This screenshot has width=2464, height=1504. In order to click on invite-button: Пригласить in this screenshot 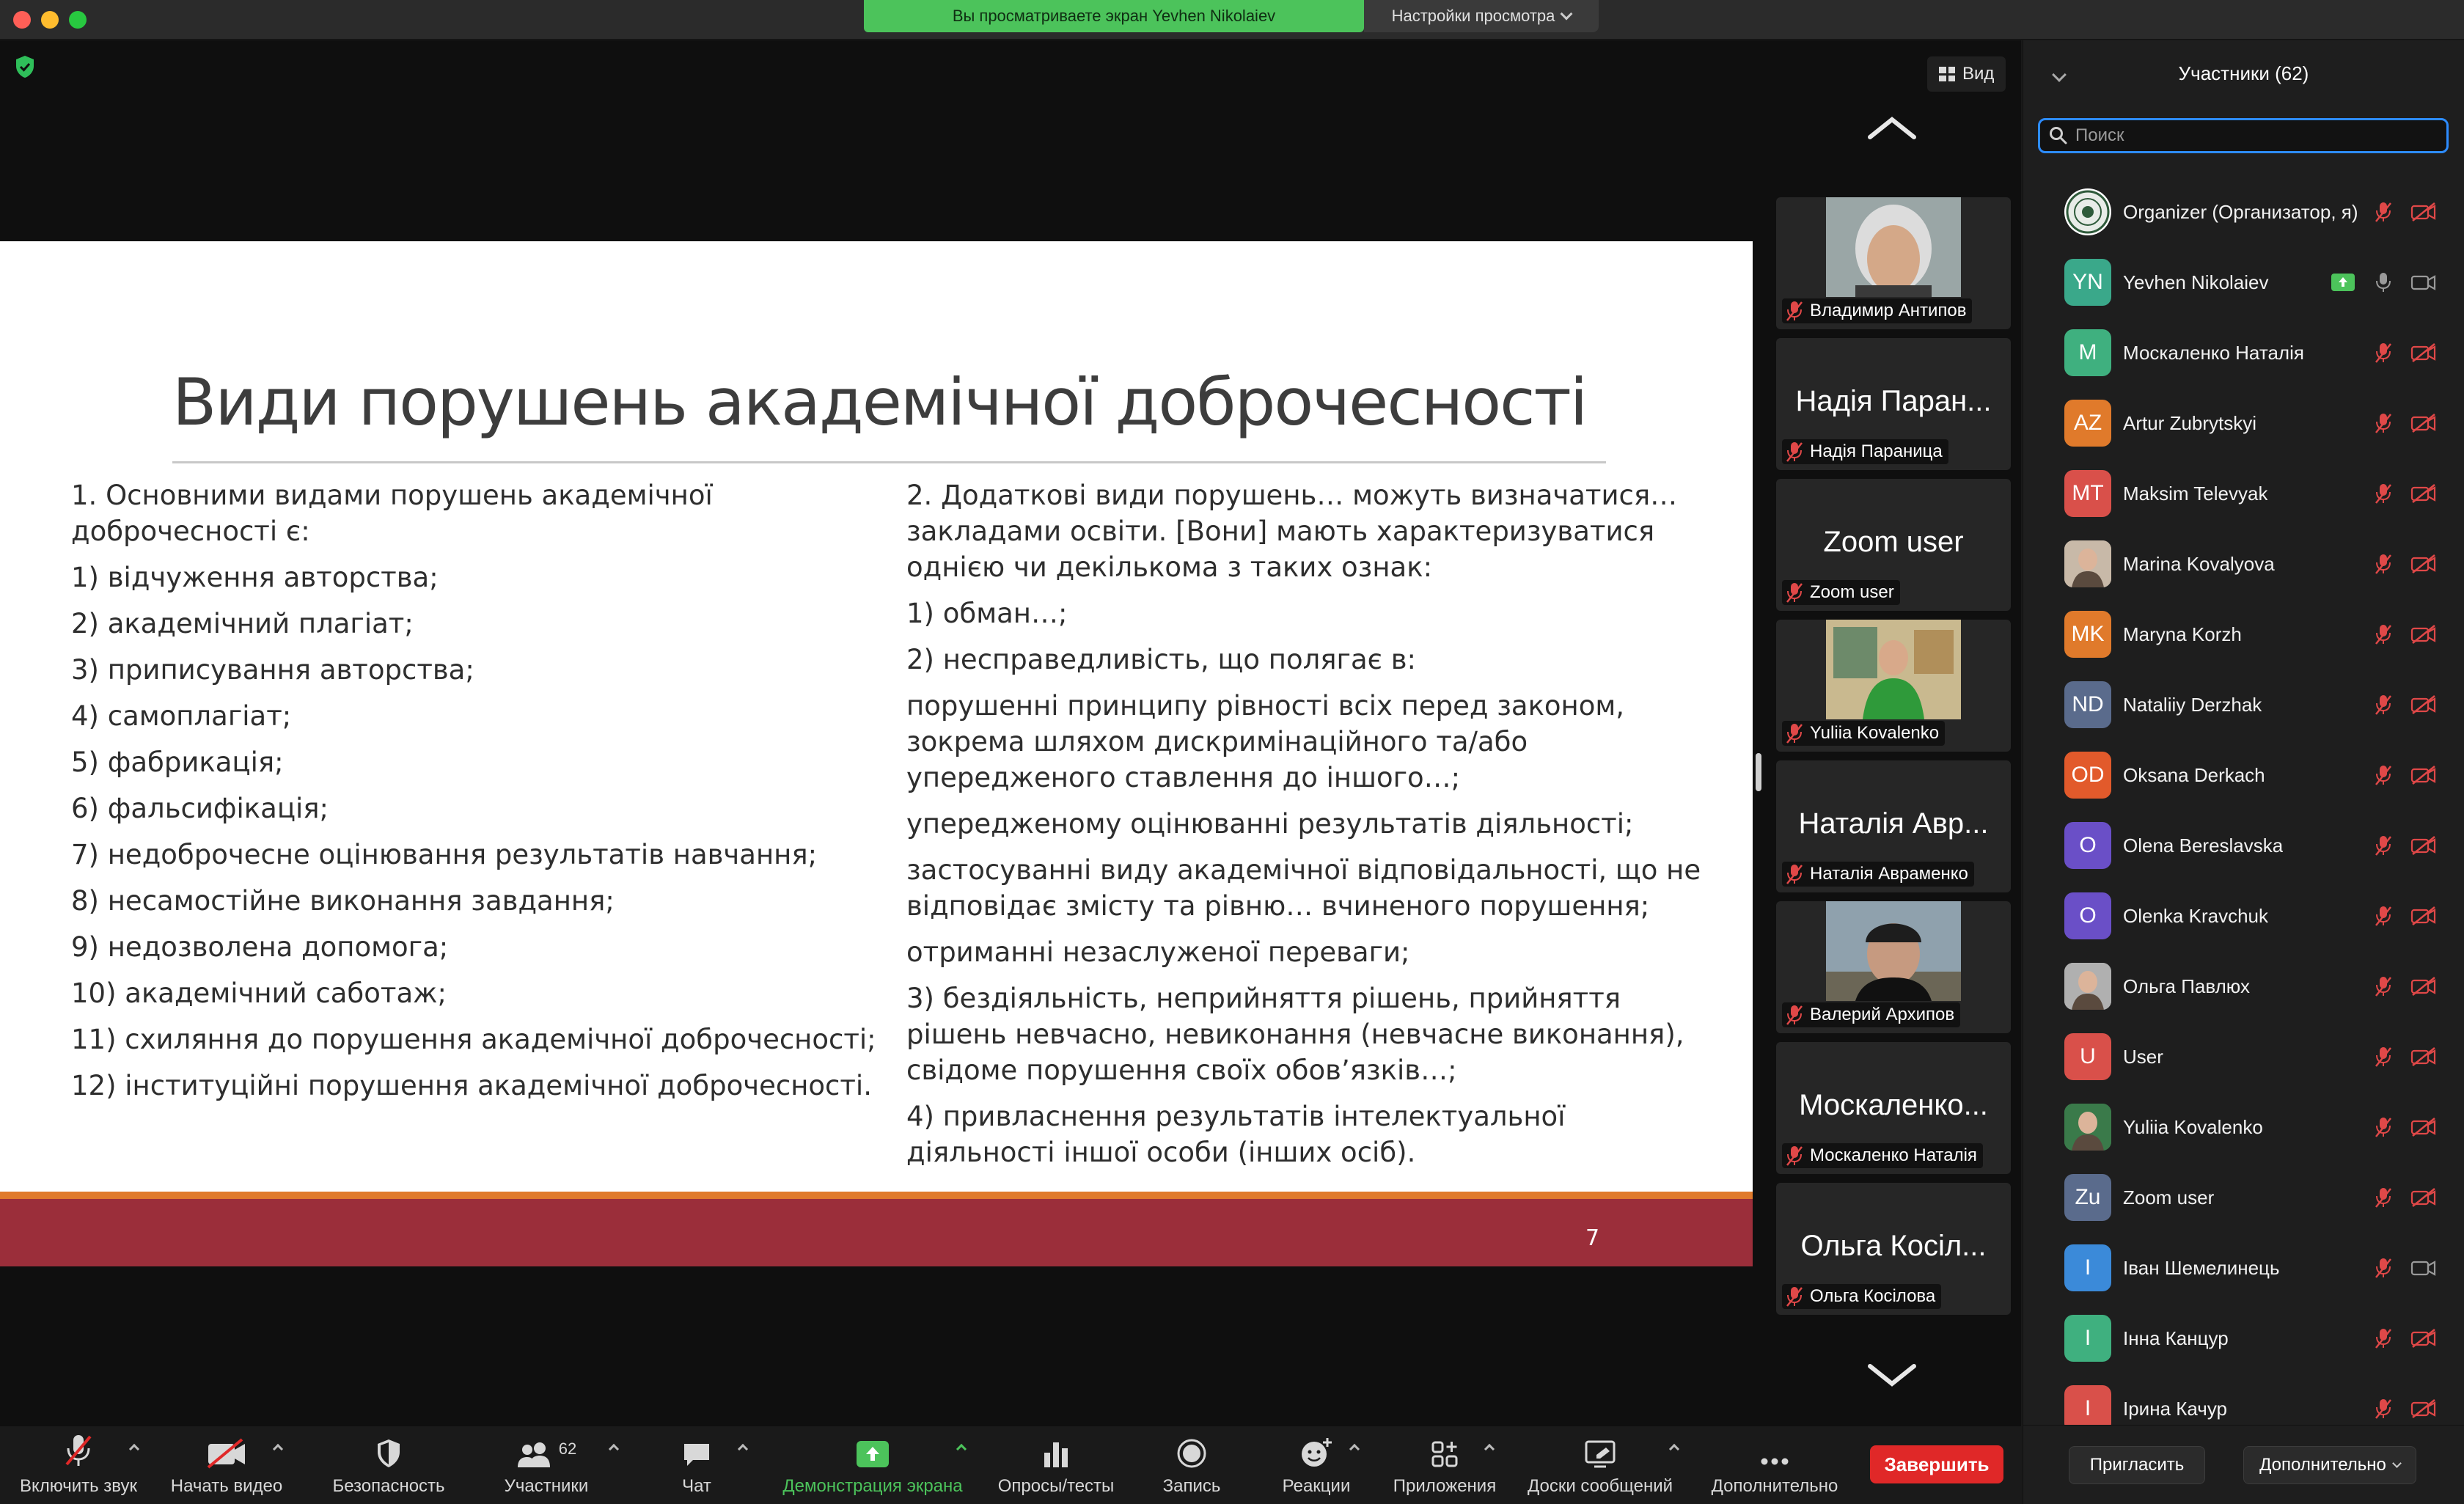, I will do `click(2137, 1465)`.